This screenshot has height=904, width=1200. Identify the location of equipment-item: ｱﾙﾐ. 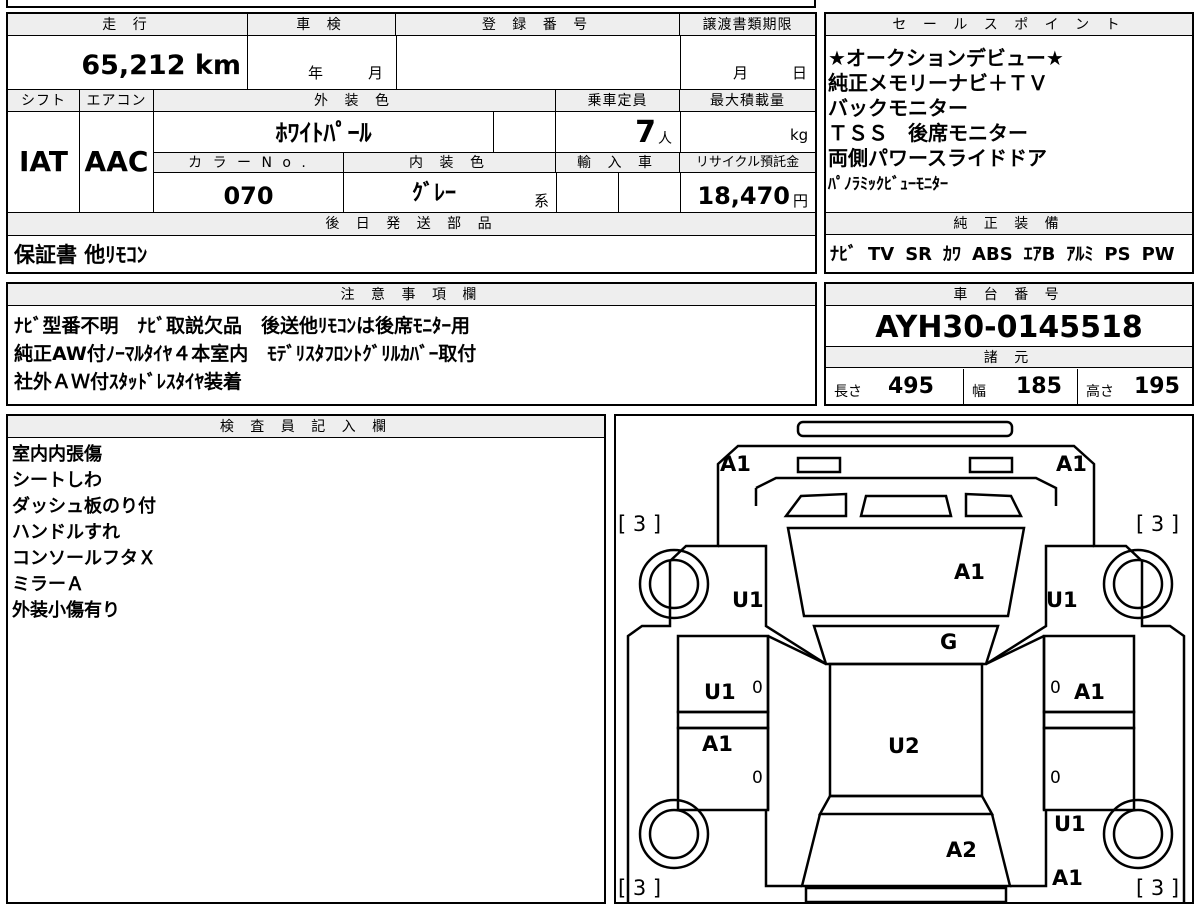
(1080, 254).